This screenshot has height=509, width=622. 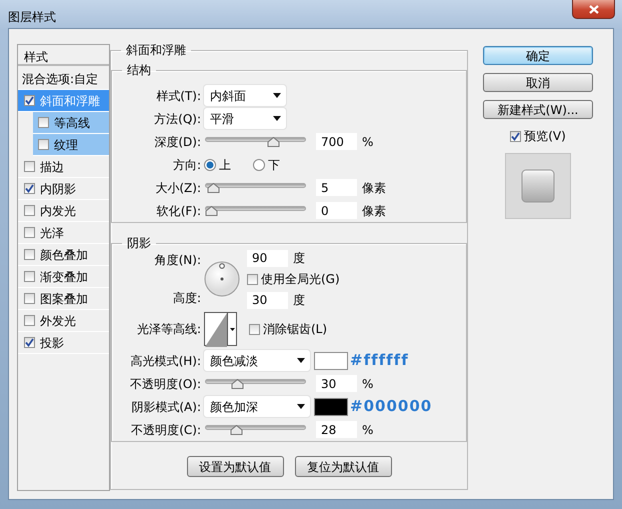 I want to click on color-code: #000000, so click(x=391, y=407).